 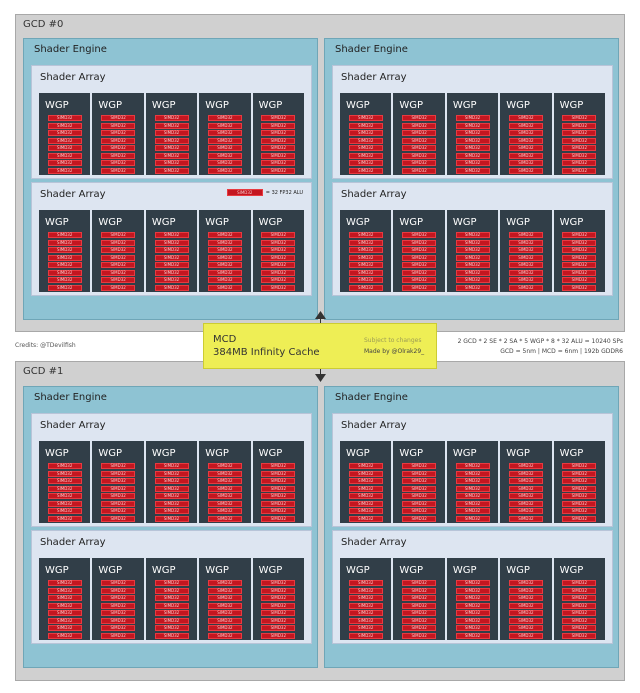 I want to click on legend-swatch: SIMD32, so click(x=244, y=192).